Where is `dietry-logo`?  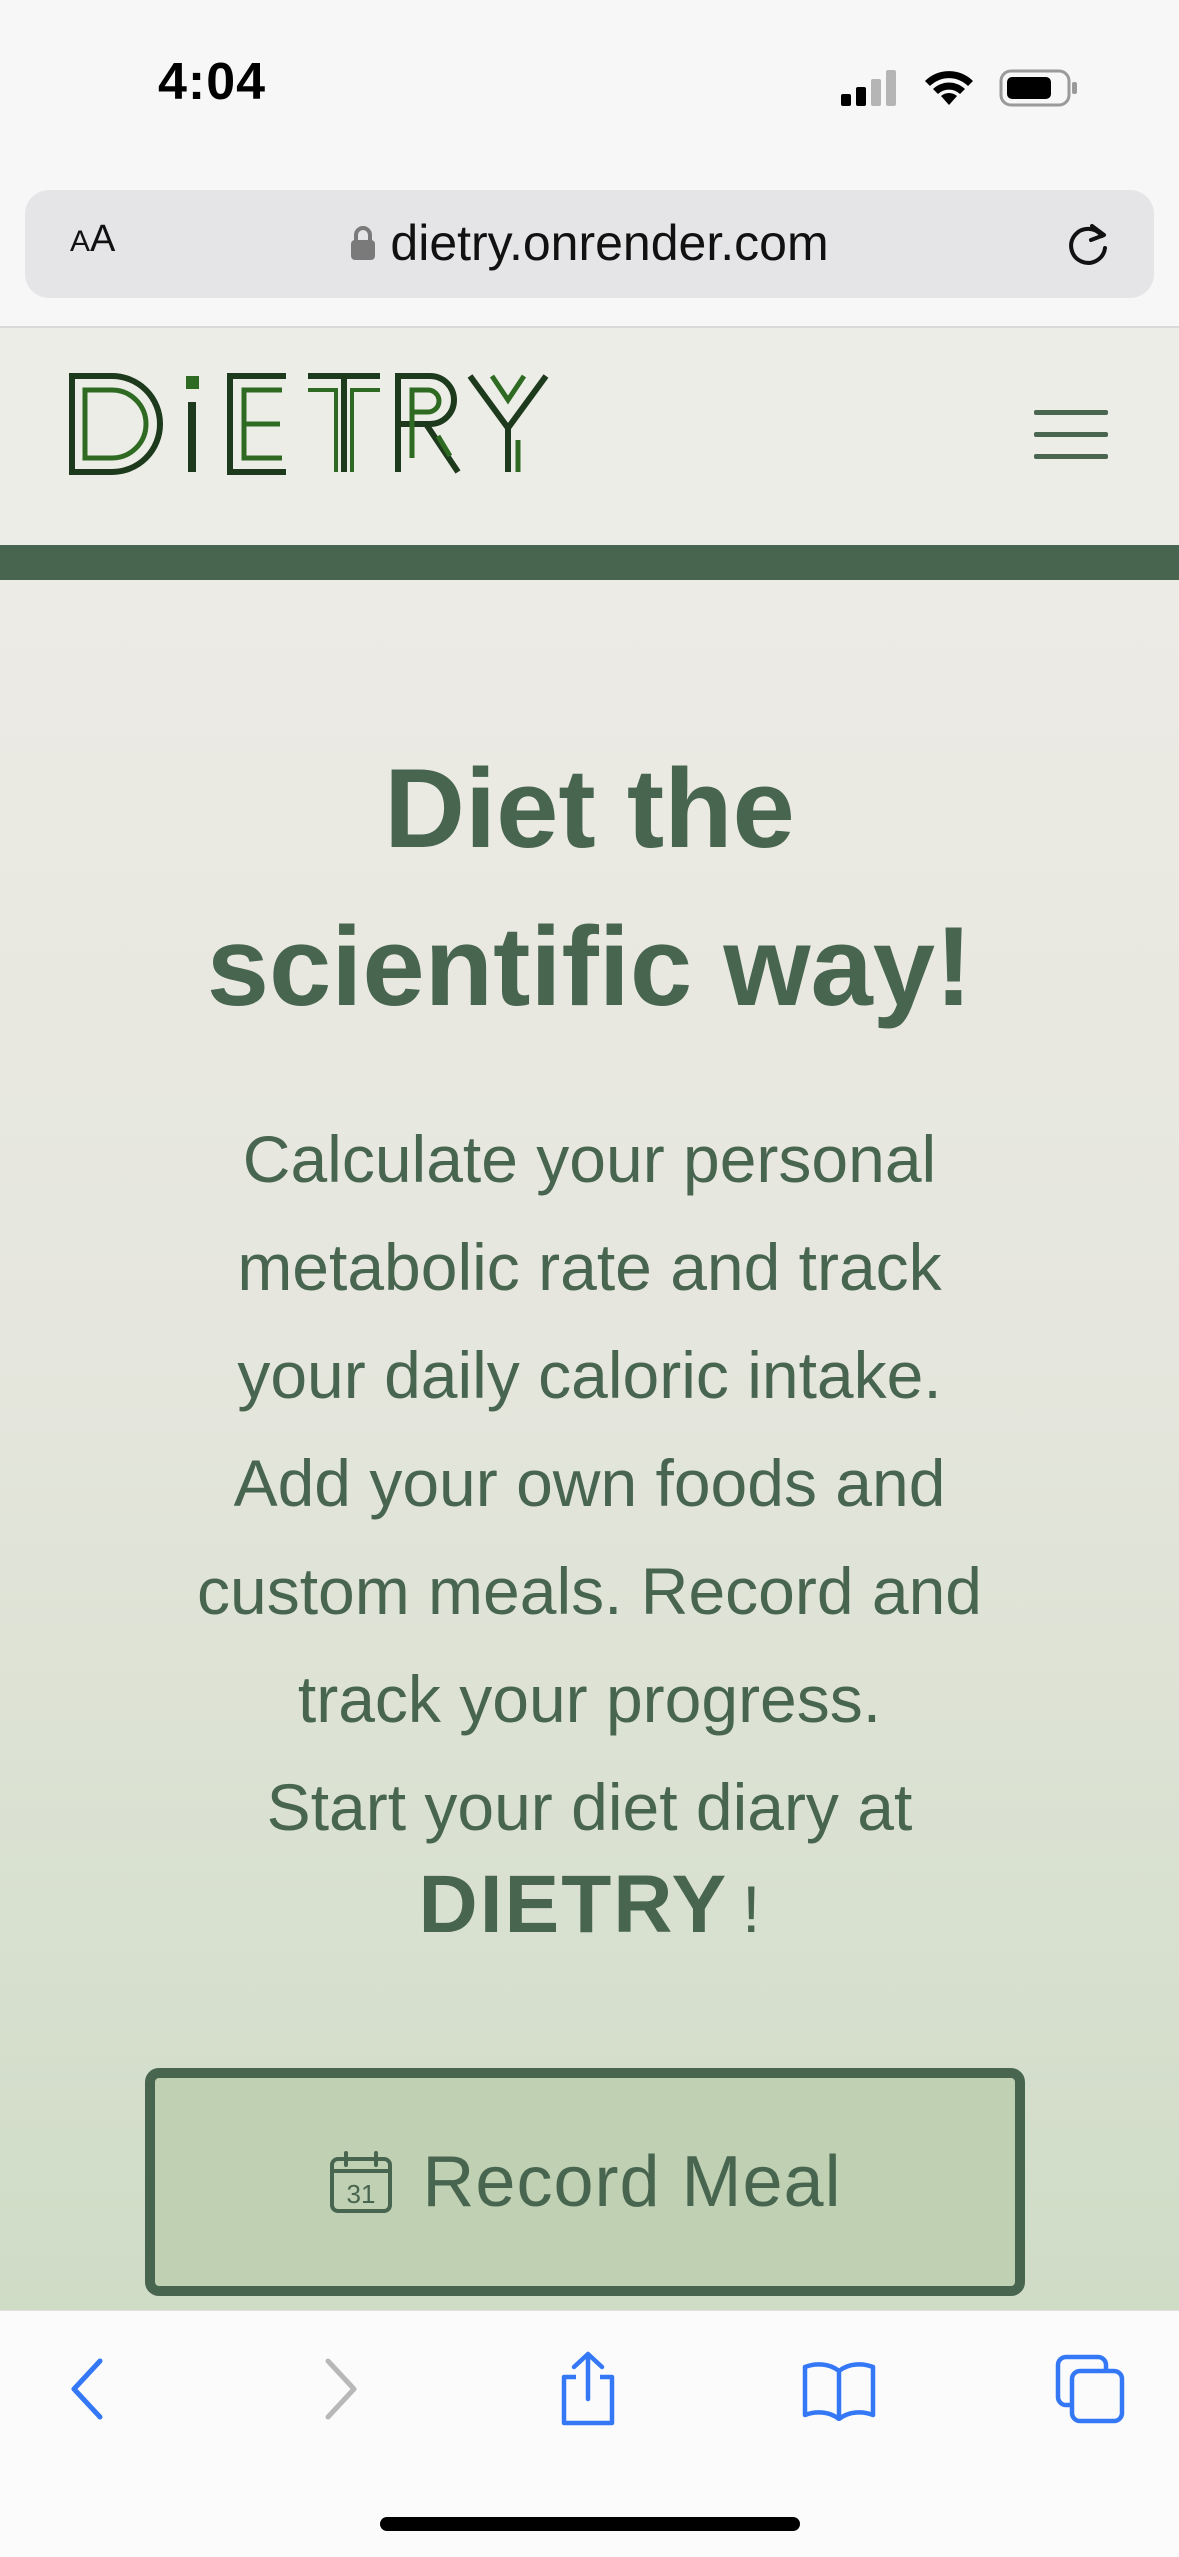 dietry-logo is located at coordinates (313, 427).